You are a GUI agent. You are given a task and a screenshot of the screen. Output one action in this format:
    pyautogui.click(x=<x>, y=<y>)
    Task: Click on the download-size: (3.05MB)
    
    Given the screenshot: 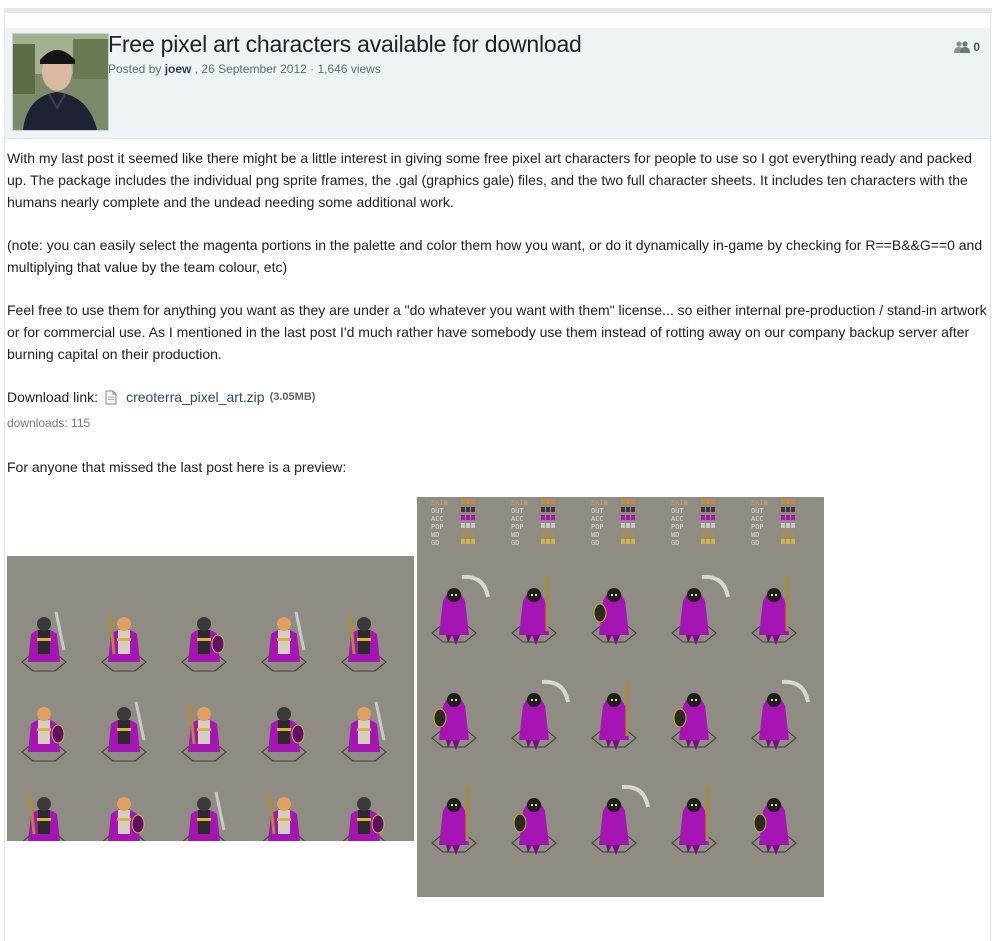 What is the action you would take?
    pyautogui.click(x=292, y=397)
    